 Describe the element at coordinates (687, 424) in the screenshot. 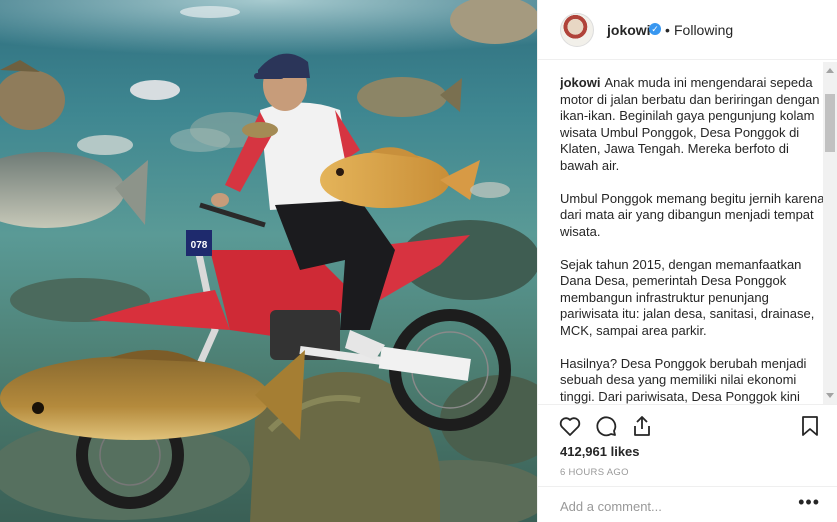

I see `action-bar` at that location.